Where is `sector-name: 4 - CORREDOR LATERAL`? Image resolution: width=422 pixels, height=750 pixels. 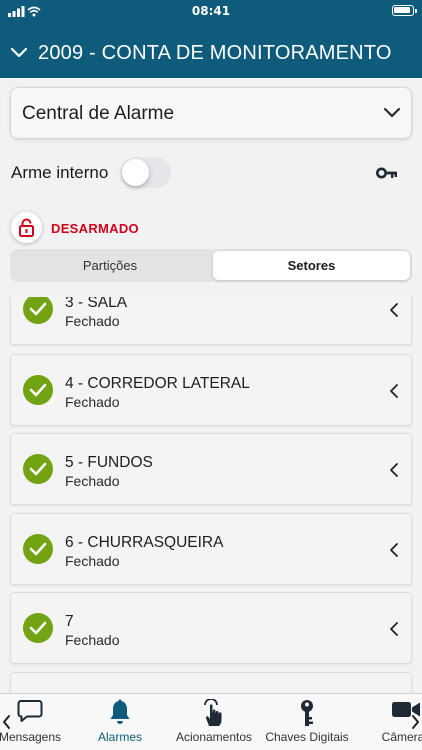 sector-name: 4 - CORREDOR LATERAL is located at coordinates (157, 383).